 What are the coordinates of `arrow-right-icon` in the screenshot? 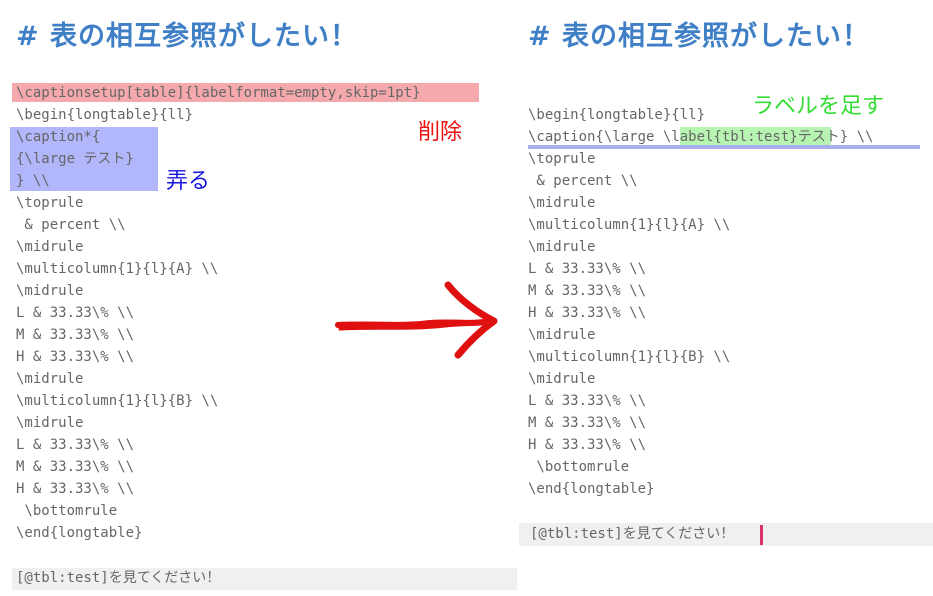 It's located at (416, 320).